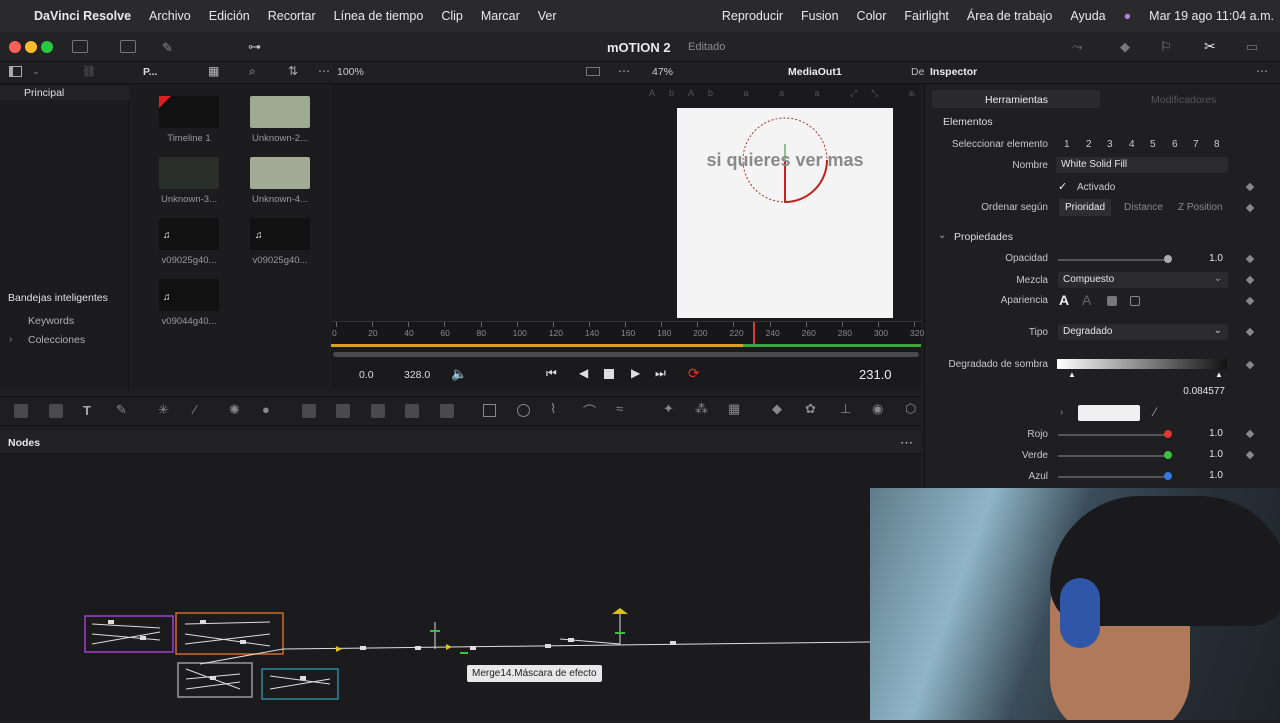 Image resolution: width=1280 pixels, height=723 pixels. Describe the element at coordinates (292, 16) in the screenshot. I see `menu-recortar: Recortar` at that location.